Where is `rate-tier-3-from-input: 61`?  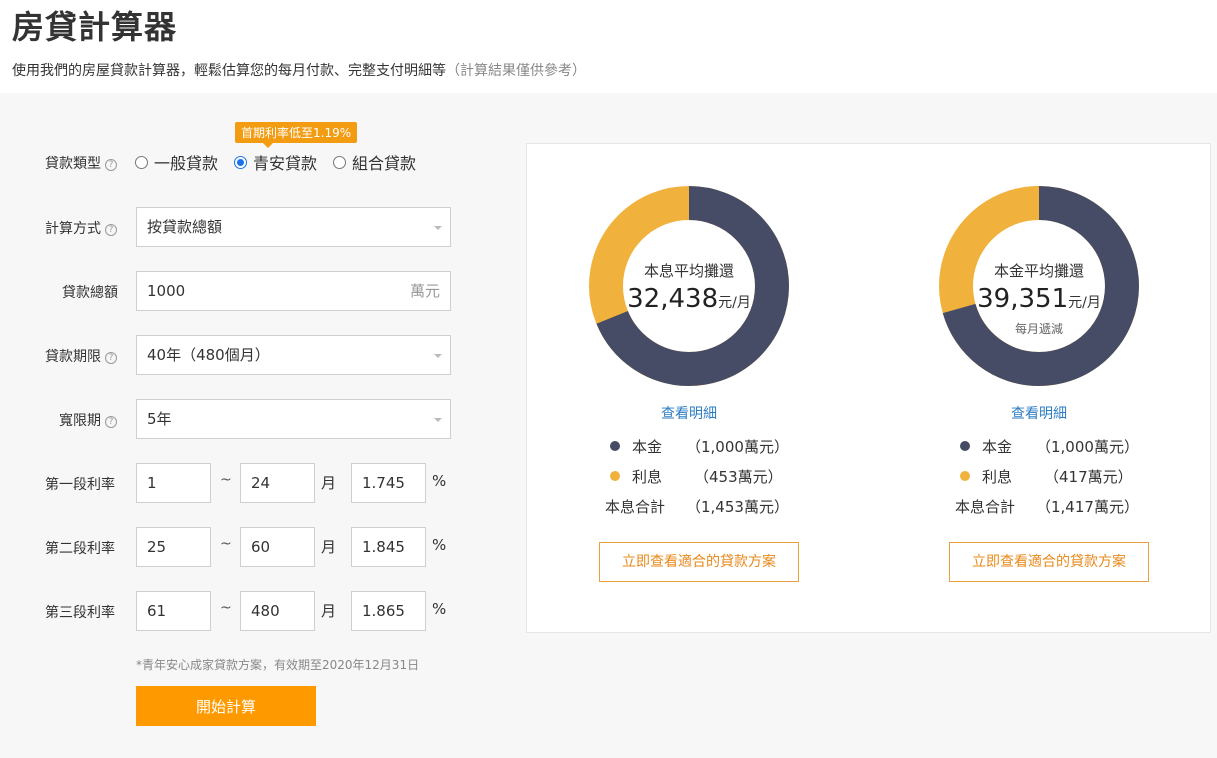
rate-tier-3-from-input: 61 is located at coordinates (173, 611).